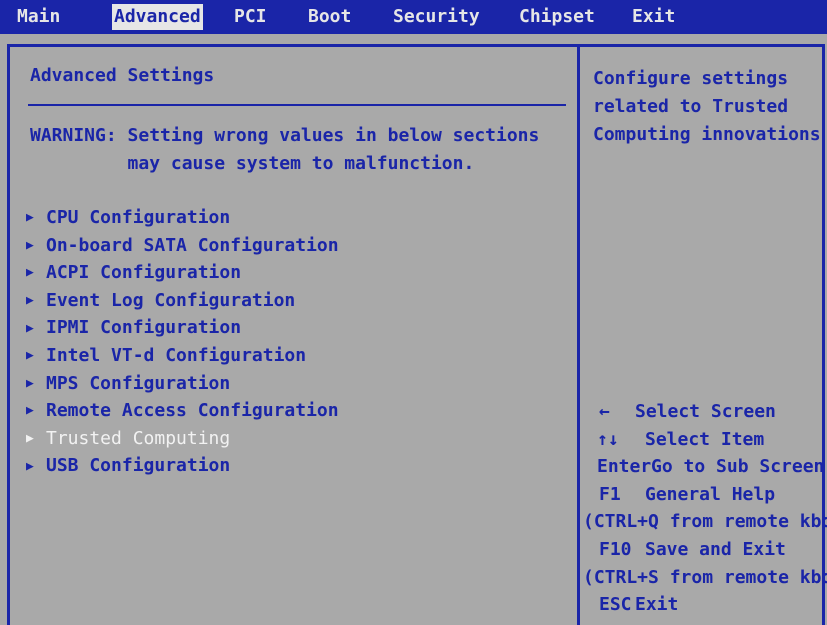 This screenshot has height=625, width=827. Describe the element at coordinates (653, 17) in the screenshot. I see `tab-exit: Exit` at that location.